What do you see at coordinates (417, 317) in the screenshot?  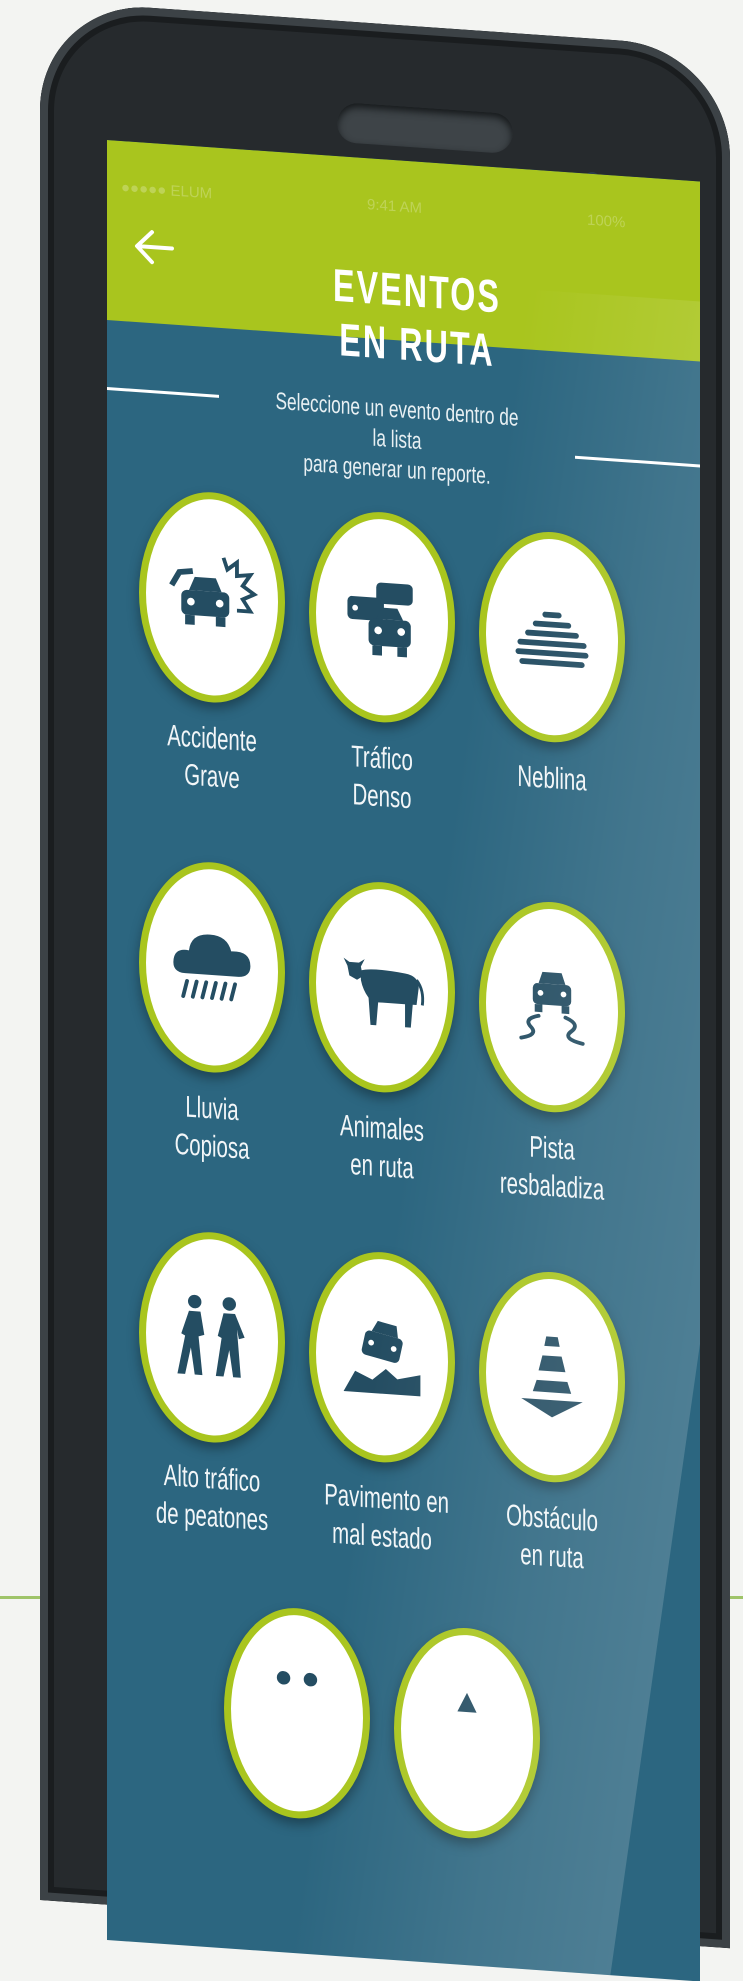 I see `page-title: EVENTOS EN RUTA` at bounding box center [417, 317].